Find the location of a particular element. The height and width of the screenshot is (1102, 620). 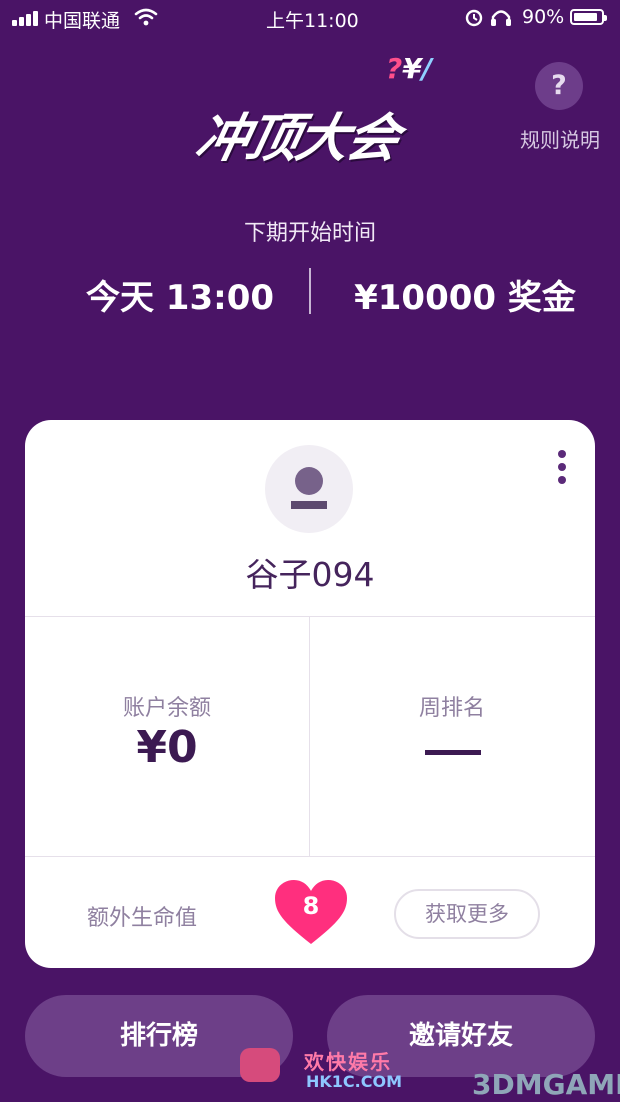

carrier-name: 中国联通 is located at coordinates (82, 21).